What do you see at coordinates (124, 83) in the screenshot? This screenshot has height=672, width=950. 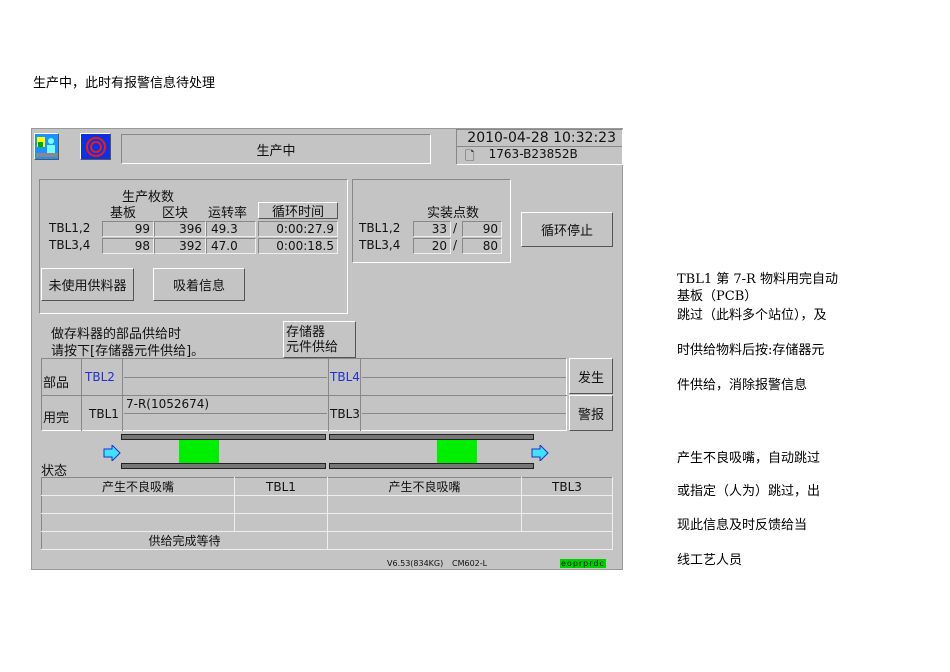 I see `page-caption: 生产中，此时有报警信息待处理` at bounding box center [124, 83].